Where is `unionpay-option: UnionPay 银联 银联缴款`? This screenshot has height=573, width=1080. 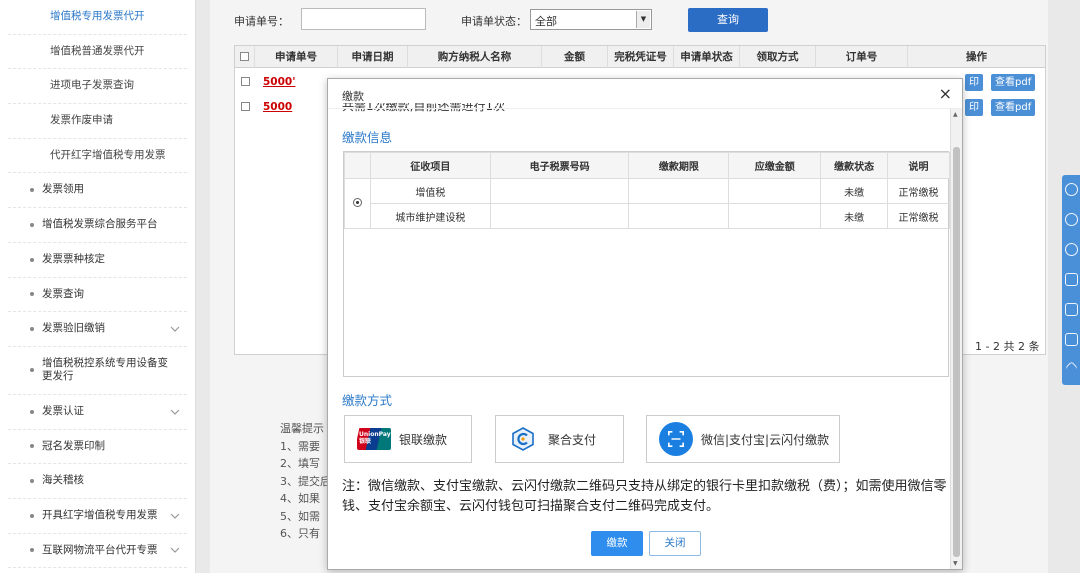 unionpay-option: UnionPay 银联 银联缴款 is located at coordinates (408, 439).